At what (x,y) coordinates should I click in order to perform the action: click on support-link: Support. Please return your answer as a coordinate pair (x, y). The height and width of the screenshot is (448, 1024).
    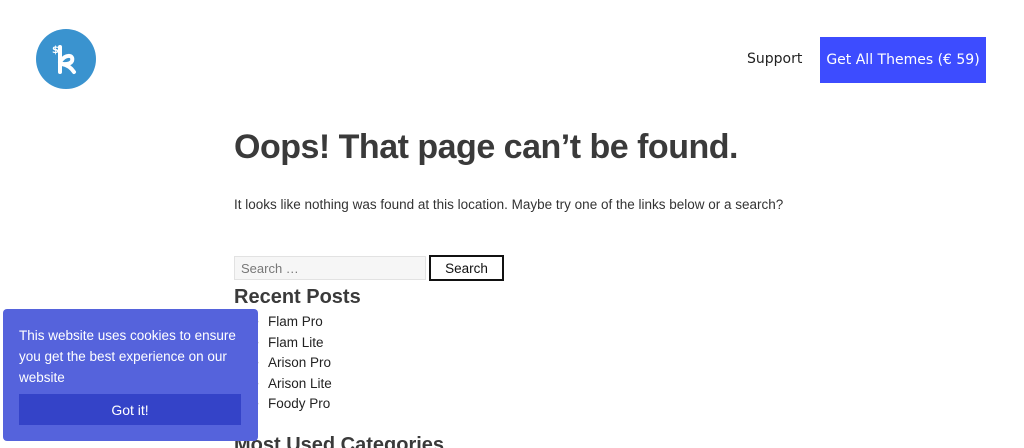
    Looking at the image, I should click on (774, 59).